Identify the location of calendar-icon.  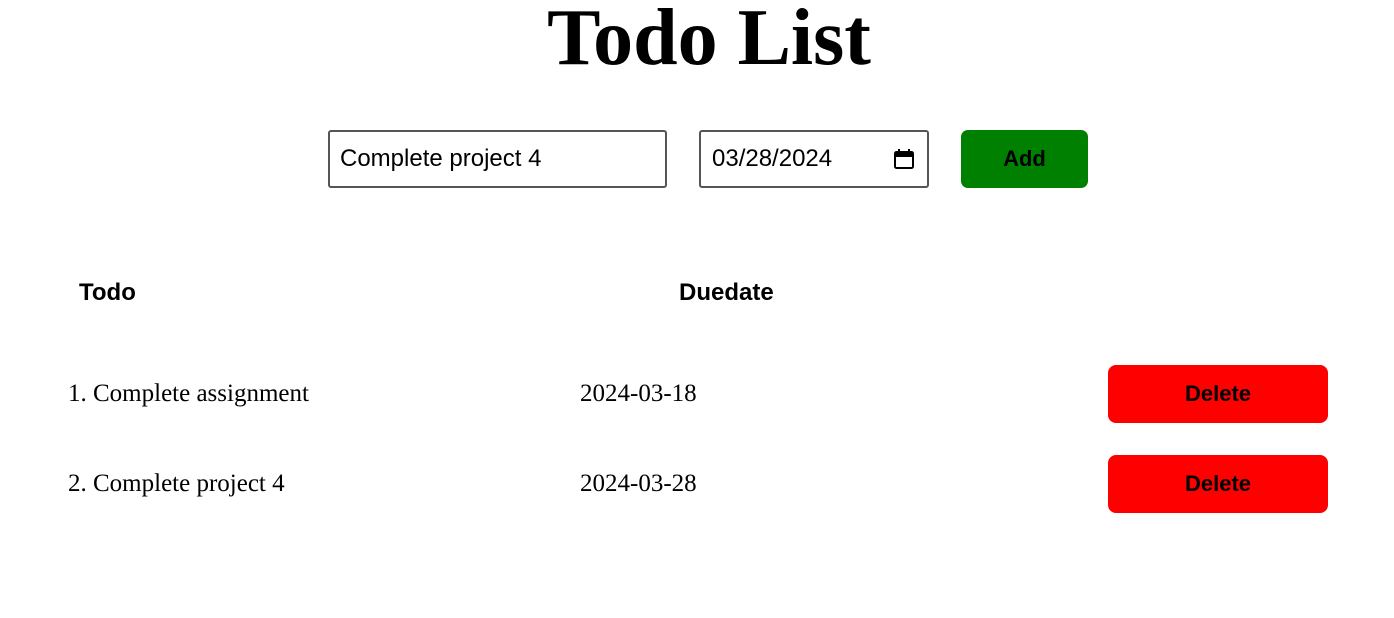
(904, 159).